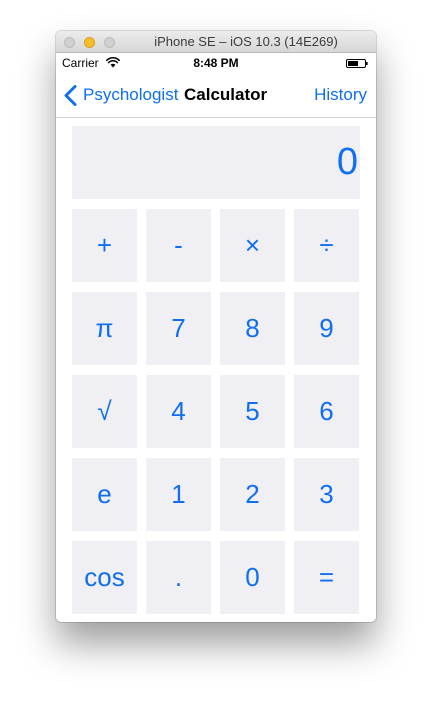  Describe the element at coordinates (178, 494) in the screenshot. I see `digit-1-key: 1` at that location.